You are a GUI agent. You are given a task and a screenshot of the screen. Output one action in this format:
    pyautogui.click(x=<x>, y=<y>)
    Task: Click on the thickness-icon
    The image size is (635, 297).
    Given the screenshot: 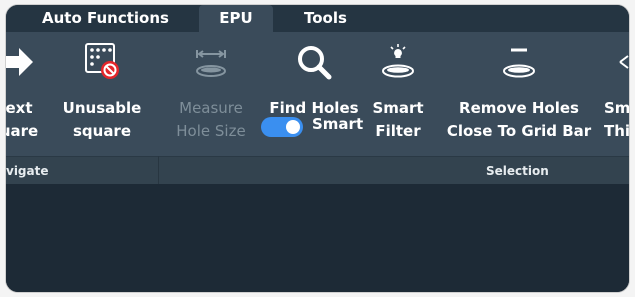 What is the action you would take?
    pyautogui.click(x=624, y=62)
    